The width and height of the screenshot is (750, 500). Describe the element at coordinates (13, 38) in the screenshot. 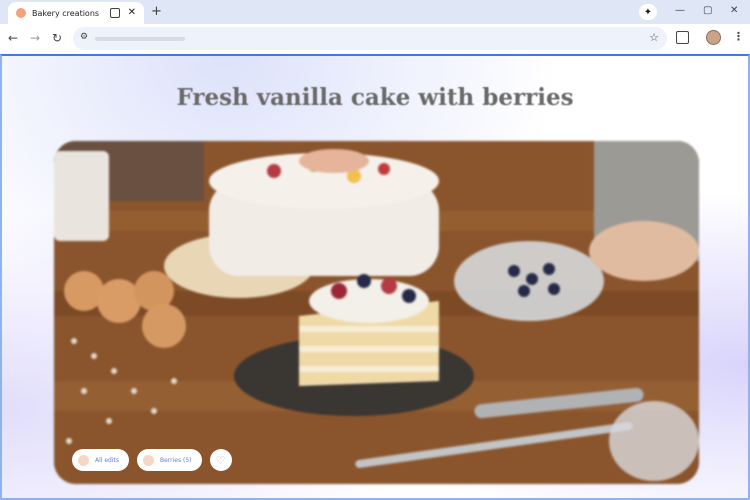

I see `back-icon: ←` at that location.